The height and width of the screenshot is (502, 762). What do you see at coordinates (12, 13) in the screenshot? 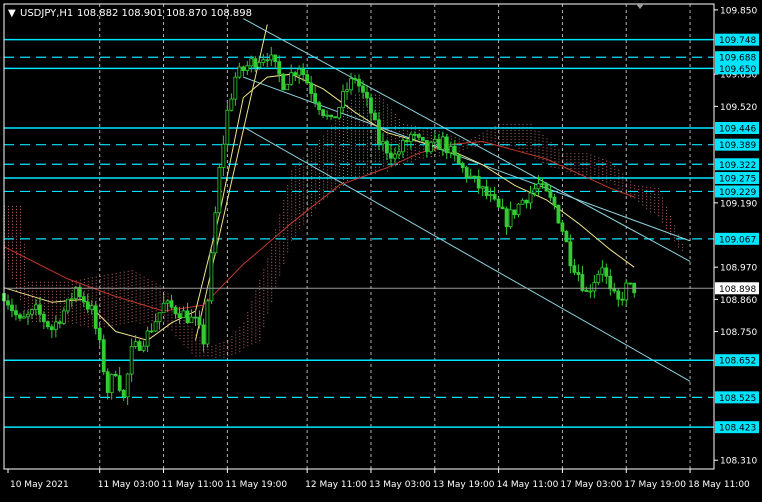
I see `dropdown-triangle-icon: ▼` at bounding box center [12, 13].